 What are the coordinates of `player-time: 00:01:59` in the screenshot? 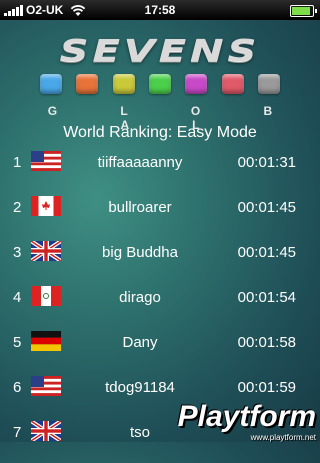 It's located at (266, 387).